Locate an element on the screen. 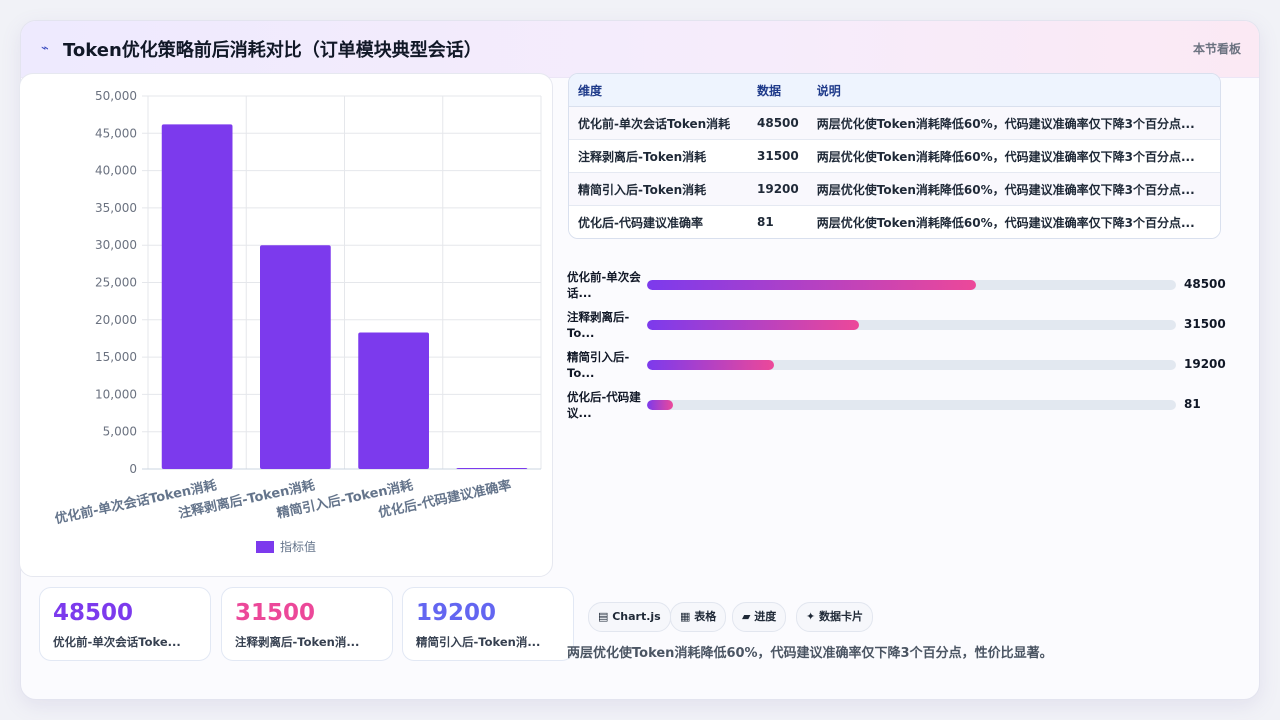  y-tick-label: 25,000 is located at coordinates (116, 283).